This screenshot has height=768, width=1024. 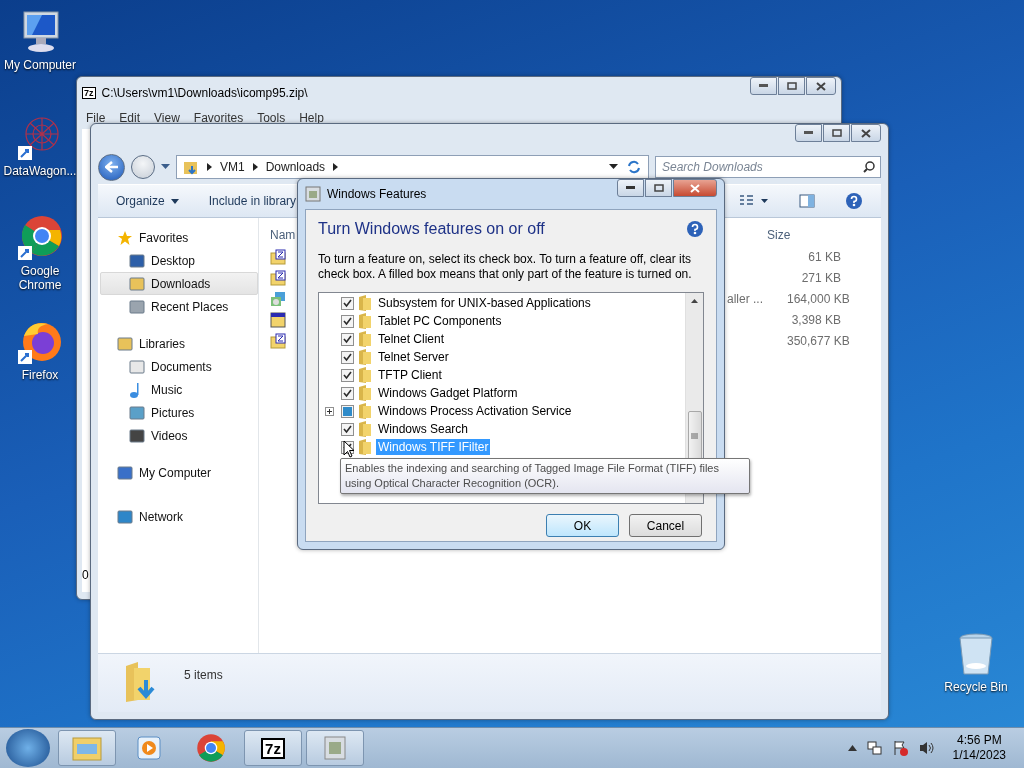 I want to click on nav-label: Desktop, so click(x=173, y=260).